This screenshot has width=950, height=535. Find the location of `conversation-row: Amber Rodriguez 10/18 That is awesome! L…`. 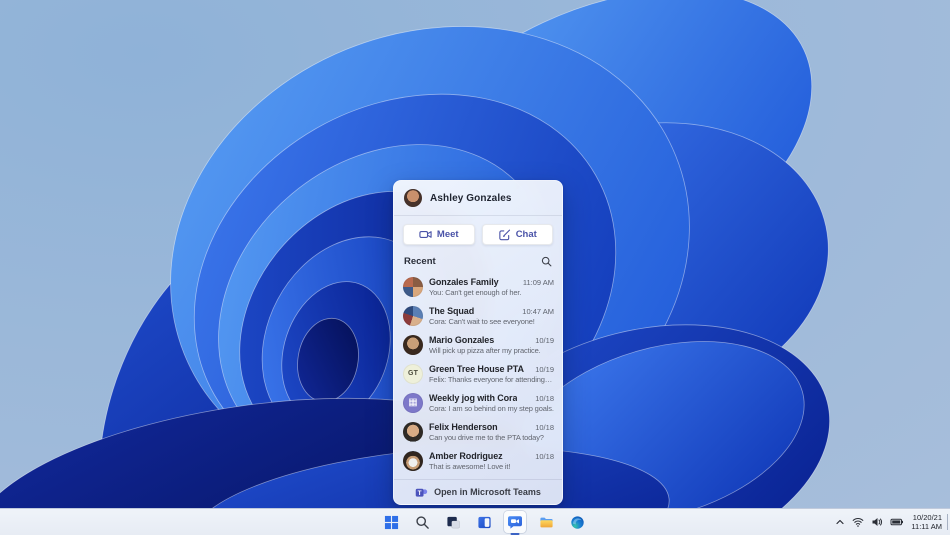

conversation-row: Amber Rodriguez 10/18 That is awesome! L… is located at coordinates (478, 460).